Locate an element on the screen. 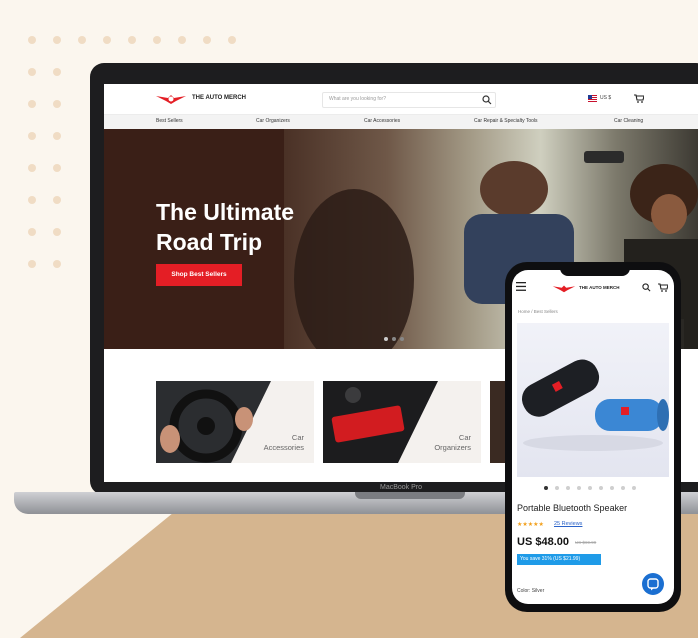 This screenshot has height=638, width=698. card-label-line2: Accessories is located at coordinates (283, 447).